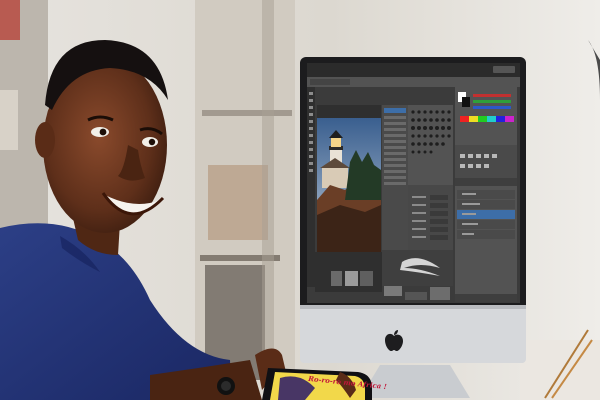 This screenshot has width=600, height=400. I want to click on brush-settings, so click(430, 217).